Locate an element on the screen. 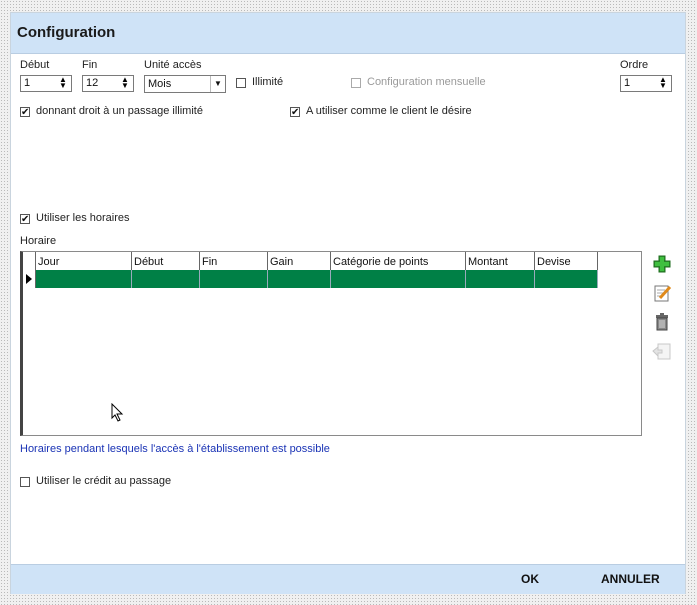 The image size is (697, 605). delete-icon is located at coordinates (662, 322).